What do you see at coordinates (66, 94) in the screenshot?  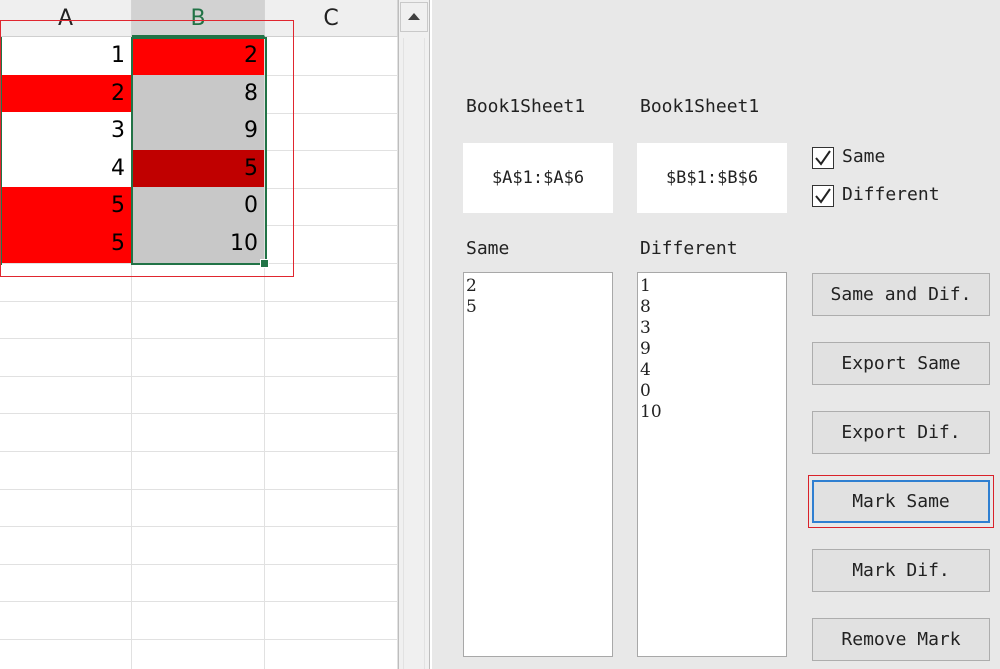 I see `cell-a2: 2` at bounding box center [66, 94].